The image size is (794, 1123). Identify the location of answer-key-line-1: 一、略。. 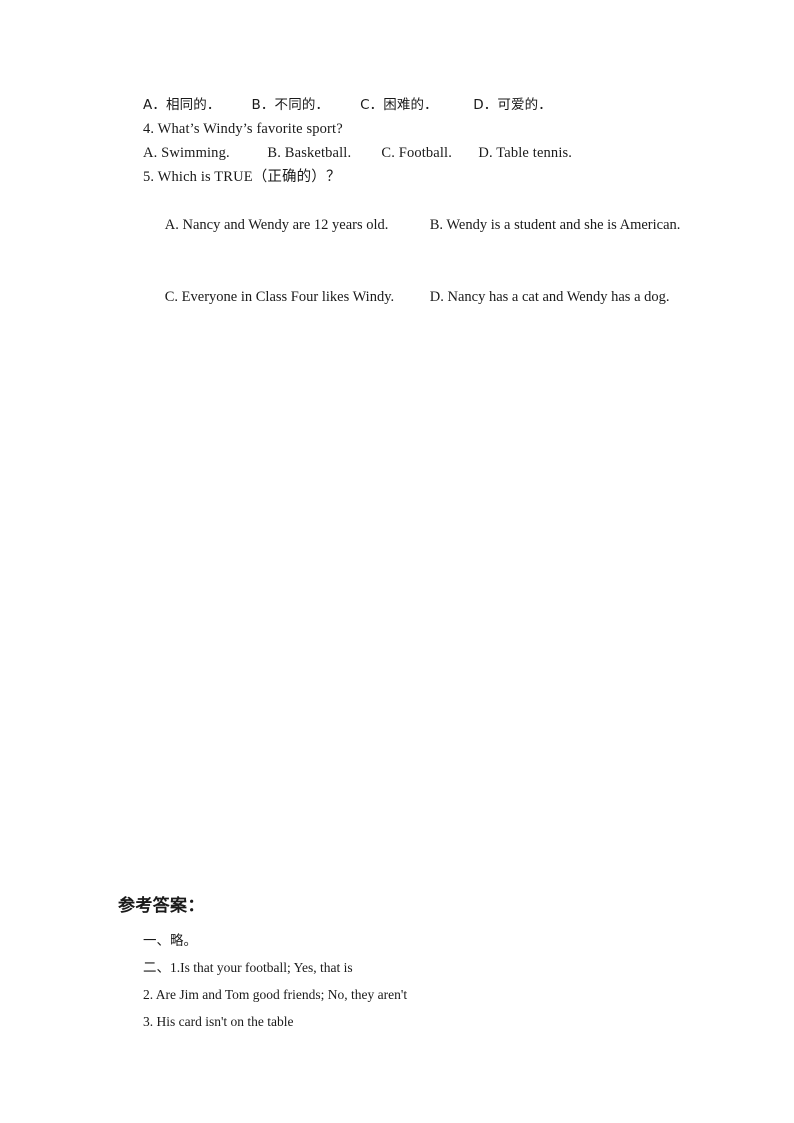
(170, 940).